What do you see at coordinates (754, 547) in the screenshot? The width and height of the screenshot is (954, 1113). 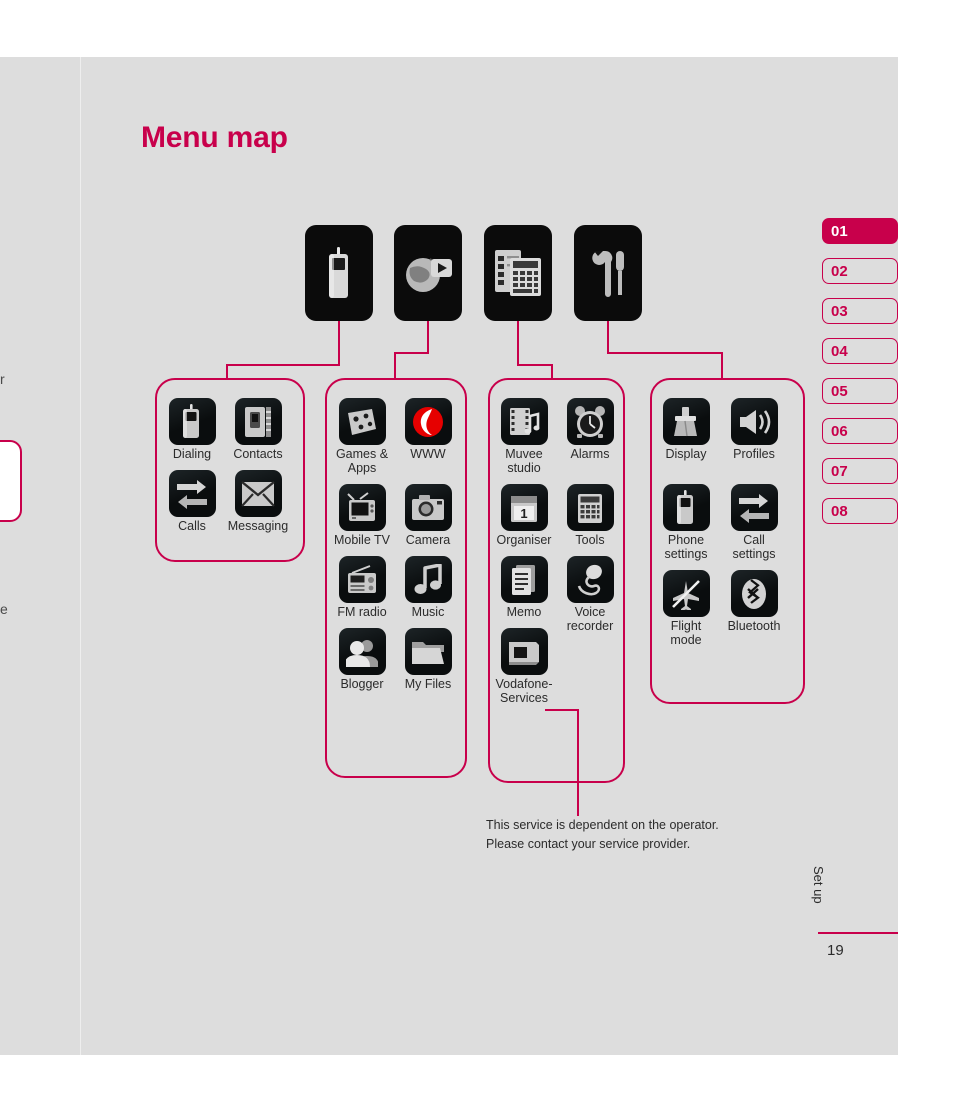 I see `menu-item-label: Call settings` at bounding box center [754, 547].